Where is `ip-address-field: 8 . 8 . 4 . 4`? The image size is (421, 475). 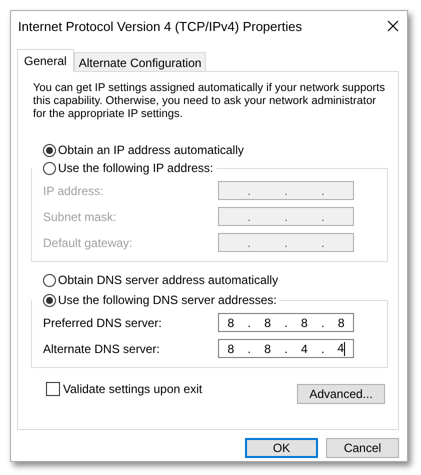
ip-address-field: 8 . 8 . 4 . 4 is located at coordinates (286, 348).